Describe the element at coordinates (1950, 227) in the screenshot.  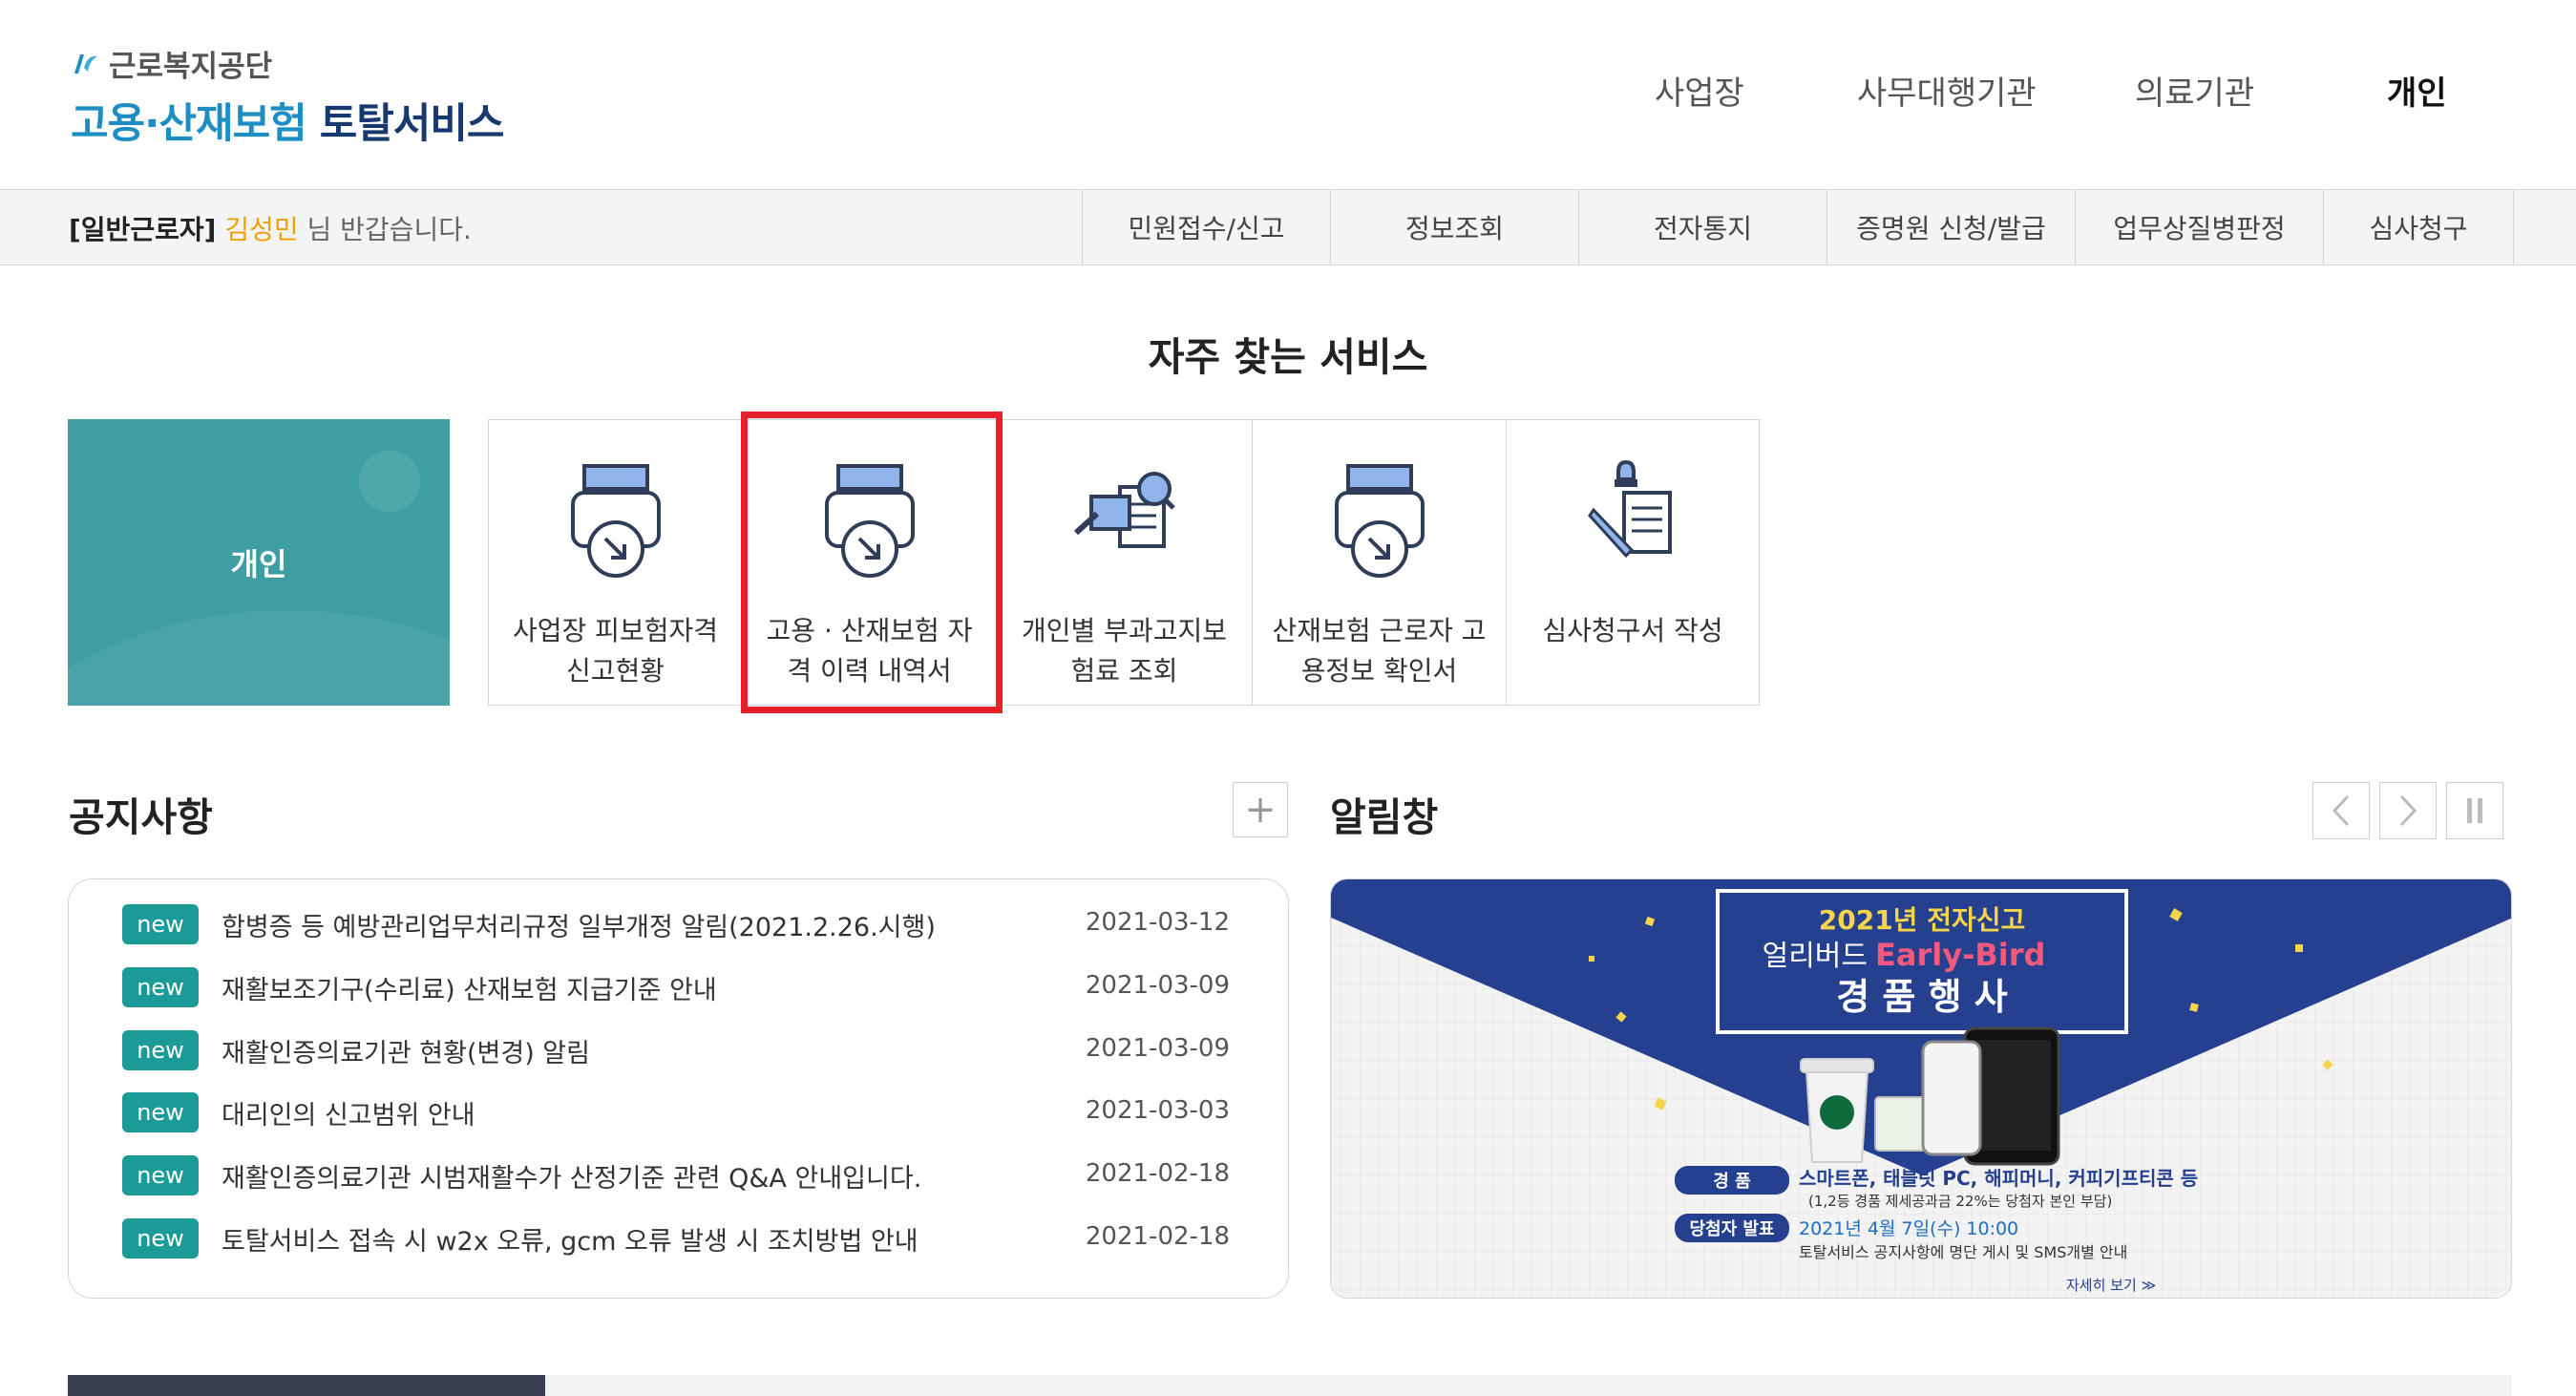
I see `sub-nav-certificate: 증명원 신청/발급` at that location.